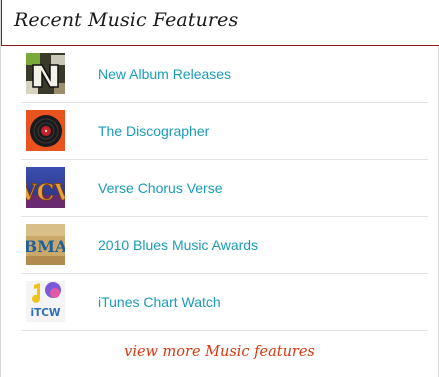 The width and height of the screenshot is (439, 377). What do you see at coordinates (126, 20) in the screenshot?
I see `widget-title: Recent Music Features` at bounding box center [126, 20].